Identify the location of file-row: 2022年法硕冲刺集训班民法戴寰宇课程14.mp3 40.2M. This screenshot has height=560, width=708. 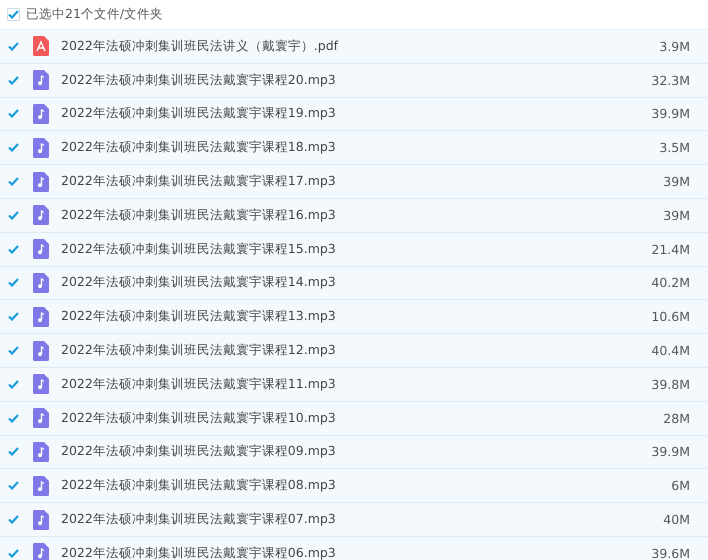
(354, 283).